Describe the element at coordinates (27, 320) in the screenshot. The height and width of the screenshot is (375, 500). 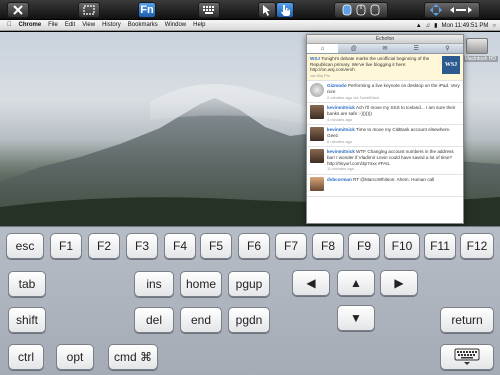
I see `shift-key: shift` at that location.